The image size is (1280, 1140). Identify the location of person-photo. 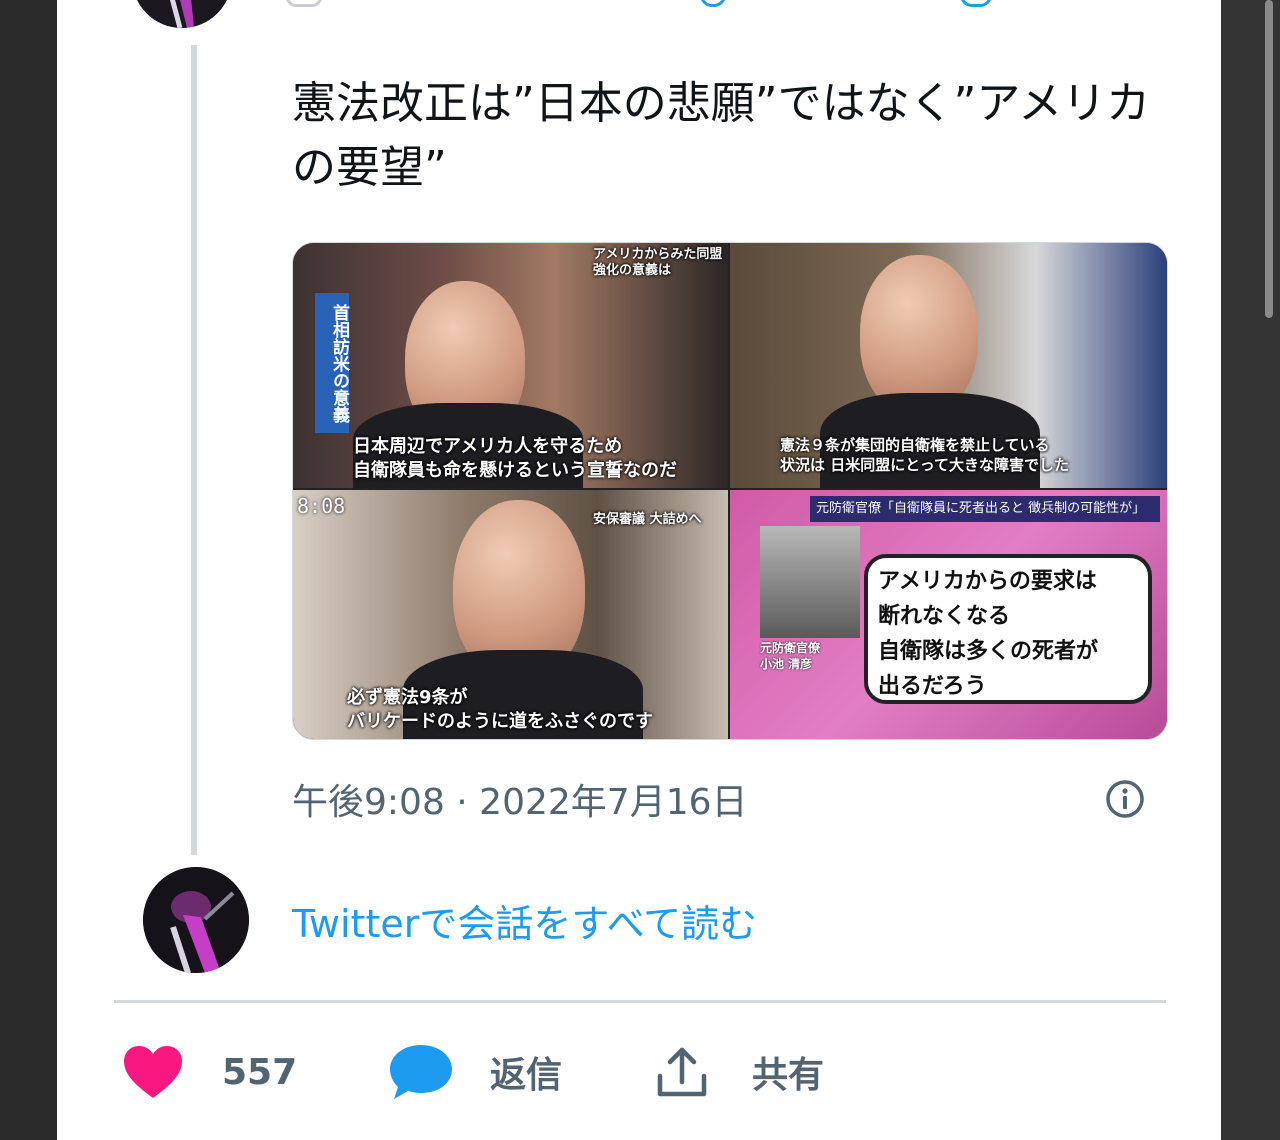
(810, 582).